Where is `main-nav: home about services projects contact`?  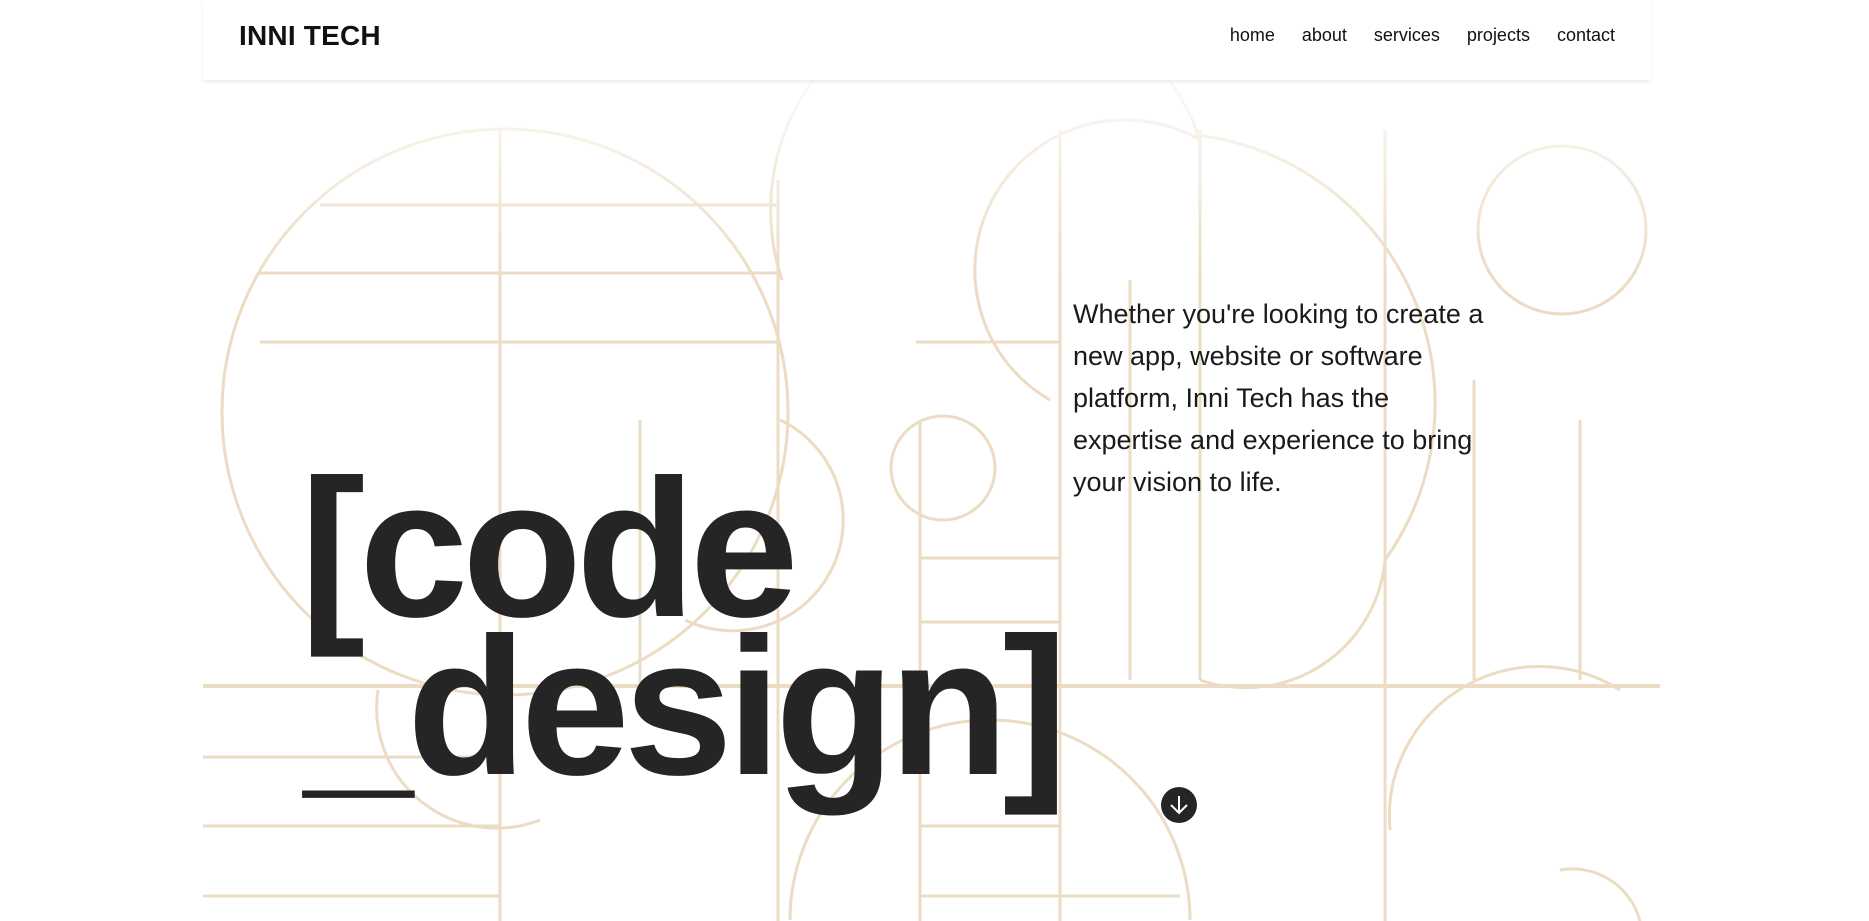 main-nav: home about services projects contact is located at coordinates (1422, 35).